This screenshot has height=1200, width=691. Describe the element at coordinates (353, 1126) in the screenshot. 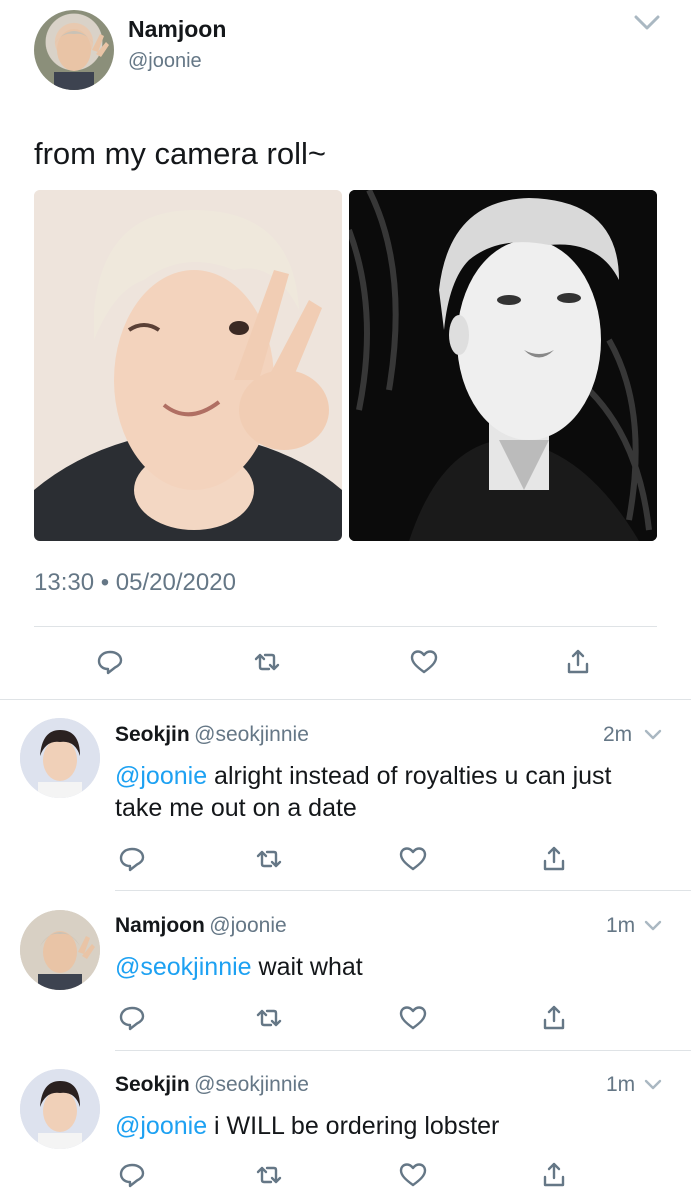

I see `reply-body: i WILL be ordering lobster` at that location.